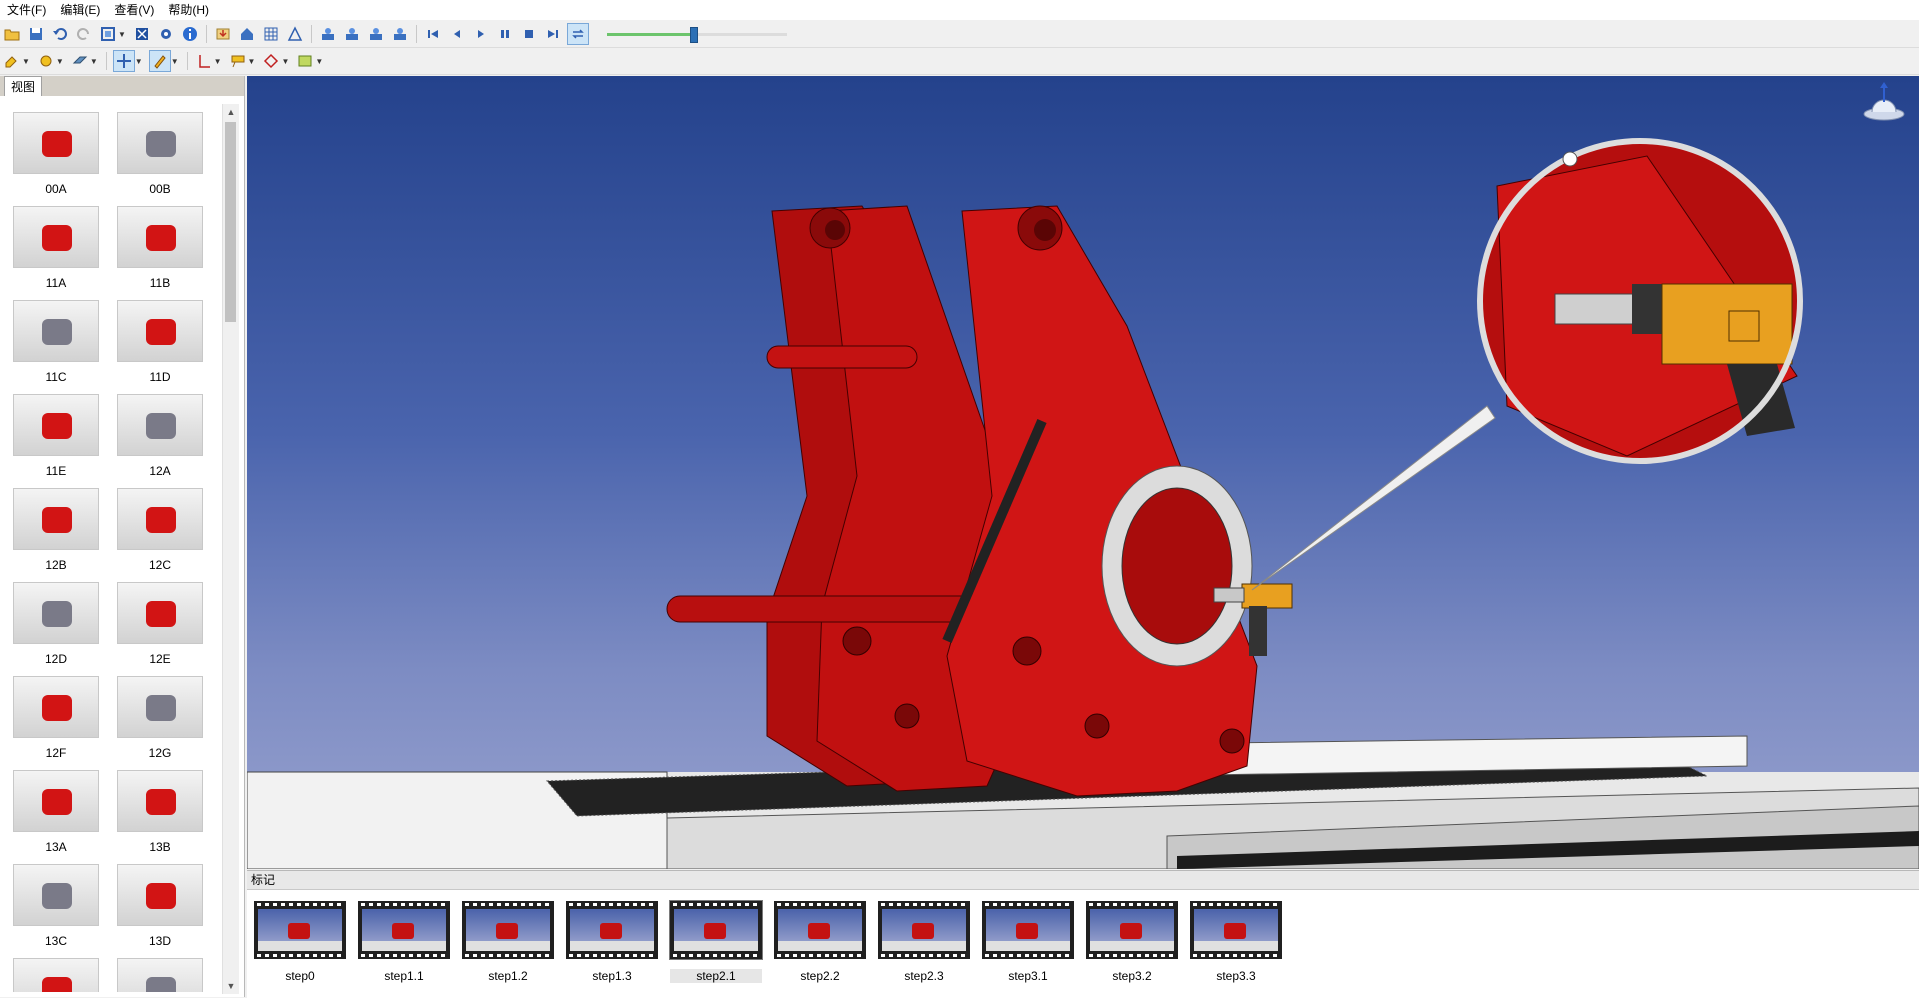 Image resolution: width=1919 pixels, height=998 pixels. Describe the element at coordinates (160, 433) in the screenshot. I see `view-thumbnail: 12A` at that location.